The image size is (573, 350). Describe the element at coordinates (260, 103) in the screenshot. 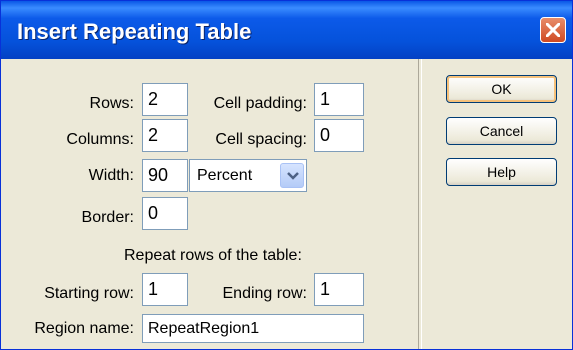

I see `cell-padding-label: Cell padding:` at that location.